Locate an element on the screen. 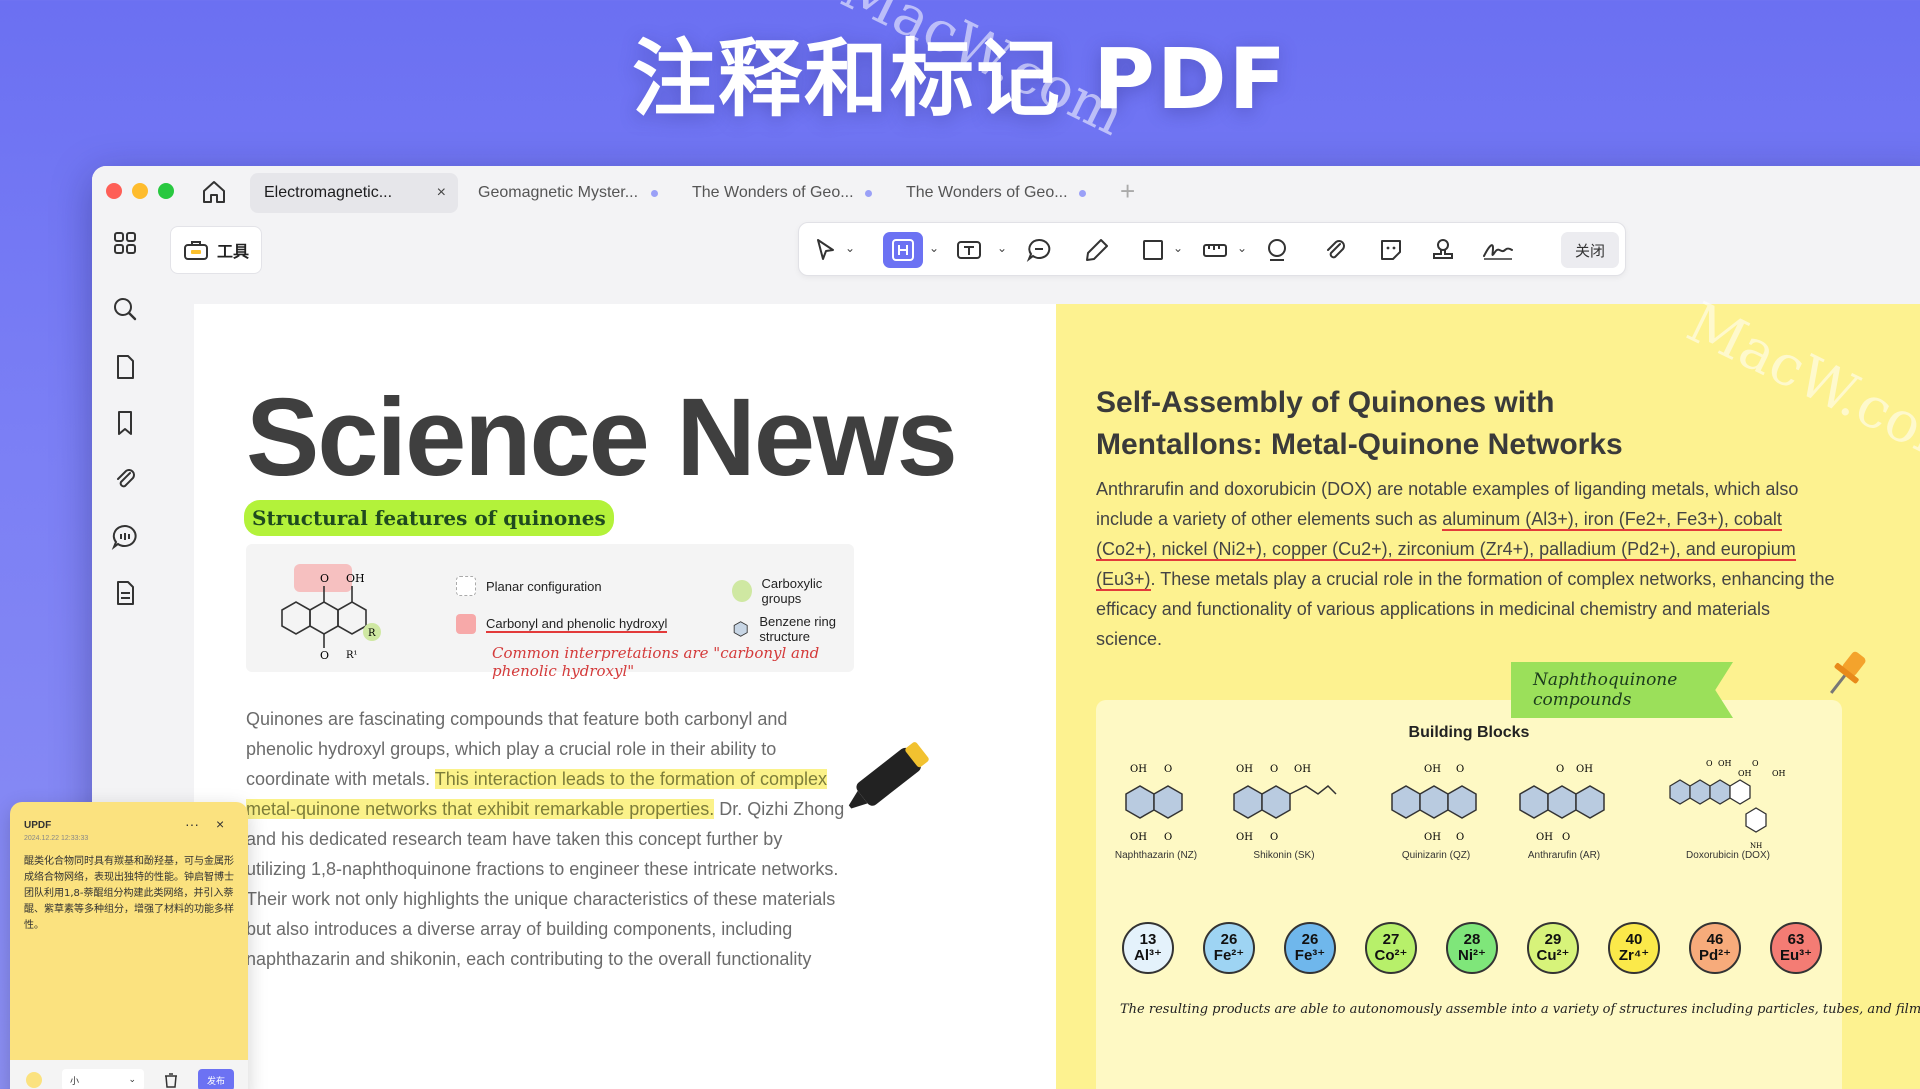 Image resolution: width=1920 pixels, height=1089 pixels. signature-icon is located at coordinates (1498, 250).